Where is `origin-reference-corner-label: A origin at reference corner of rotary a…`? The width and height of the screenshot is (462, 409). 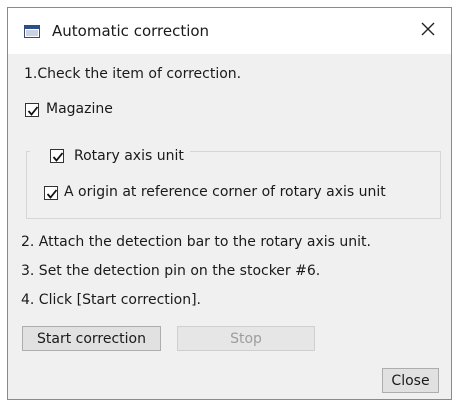 origin-reference-corner-label: A origin at reference corner of rotary a… is located at coordinates (225, 192).